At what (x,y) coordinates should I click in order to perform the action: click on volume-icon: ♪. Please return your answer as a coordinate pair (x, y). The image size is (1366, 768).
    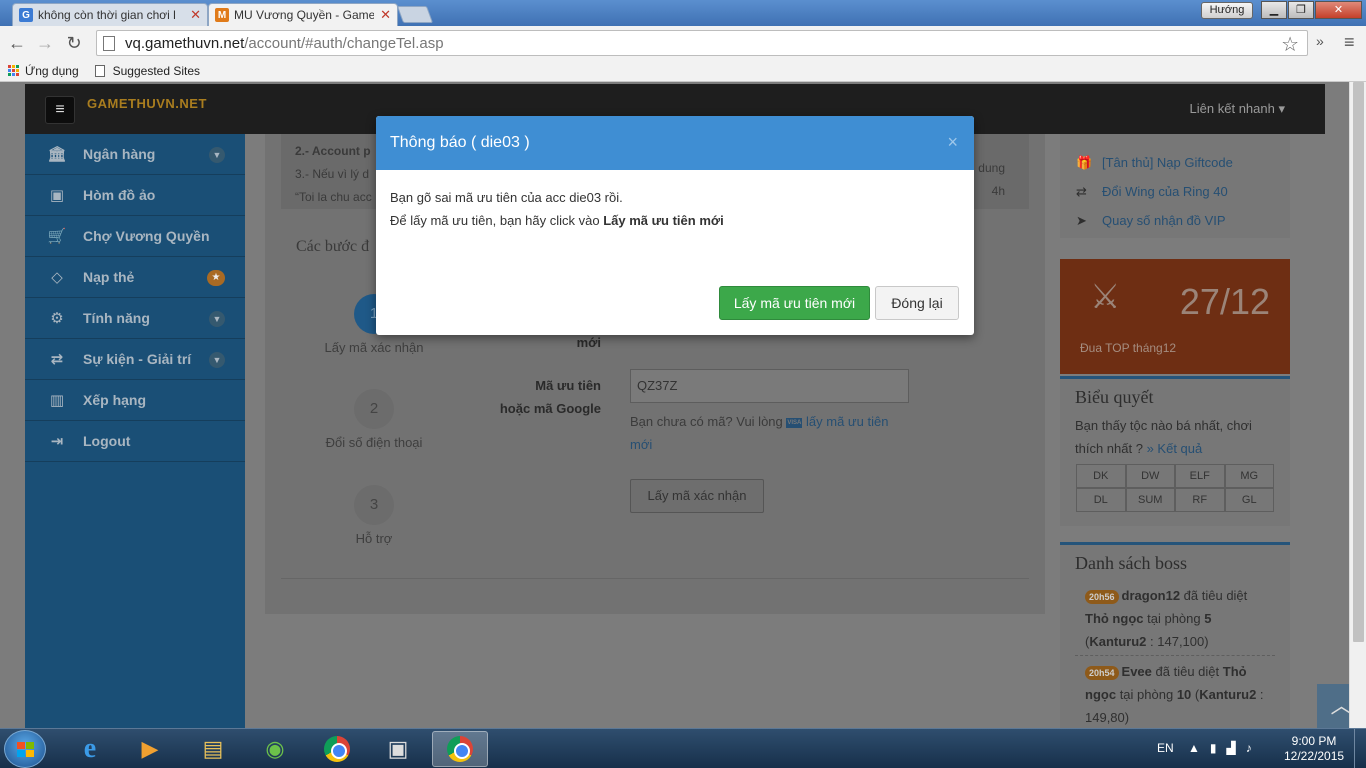
    Looking at the image, I should click on (1254, 748).